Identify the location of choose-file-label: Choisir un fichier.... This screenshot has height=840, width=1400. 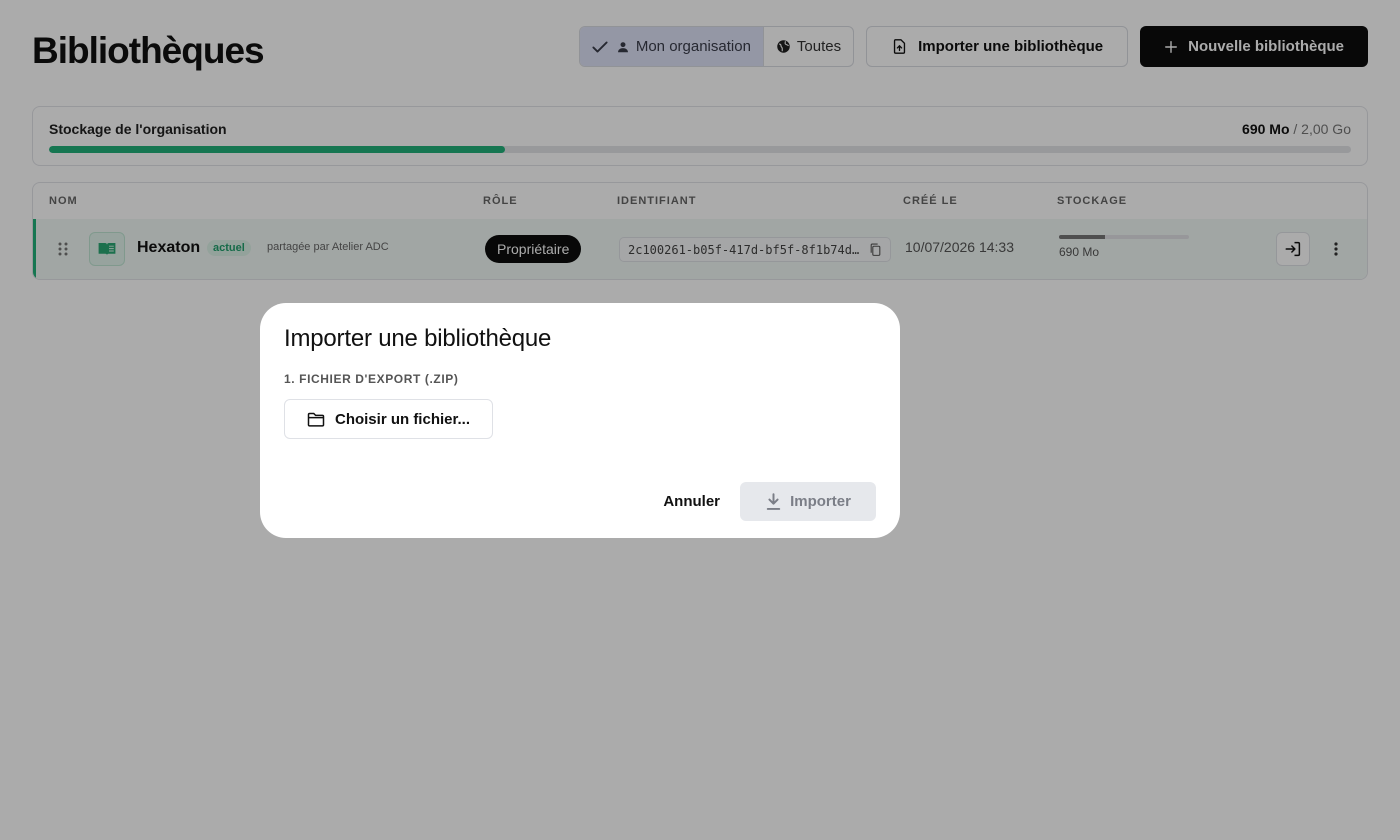
(402, 419).